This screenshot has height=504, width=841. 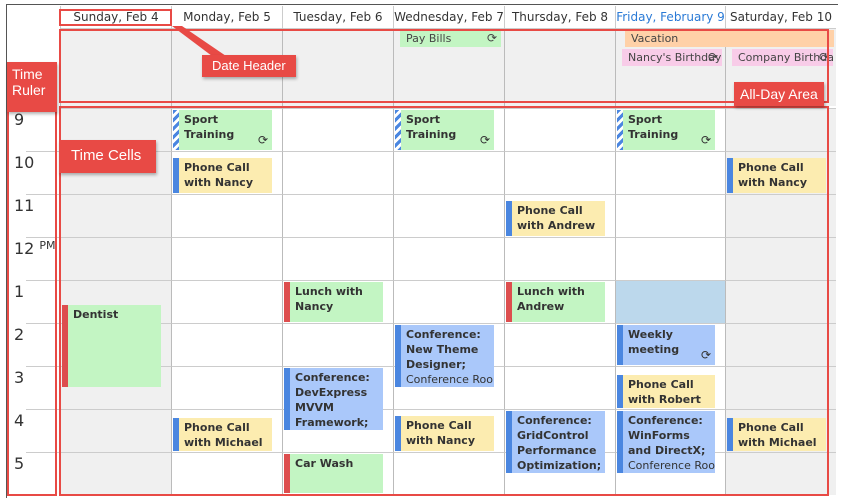 I want to click on date-header-callout: Date Header, so click(x=249, y=66).